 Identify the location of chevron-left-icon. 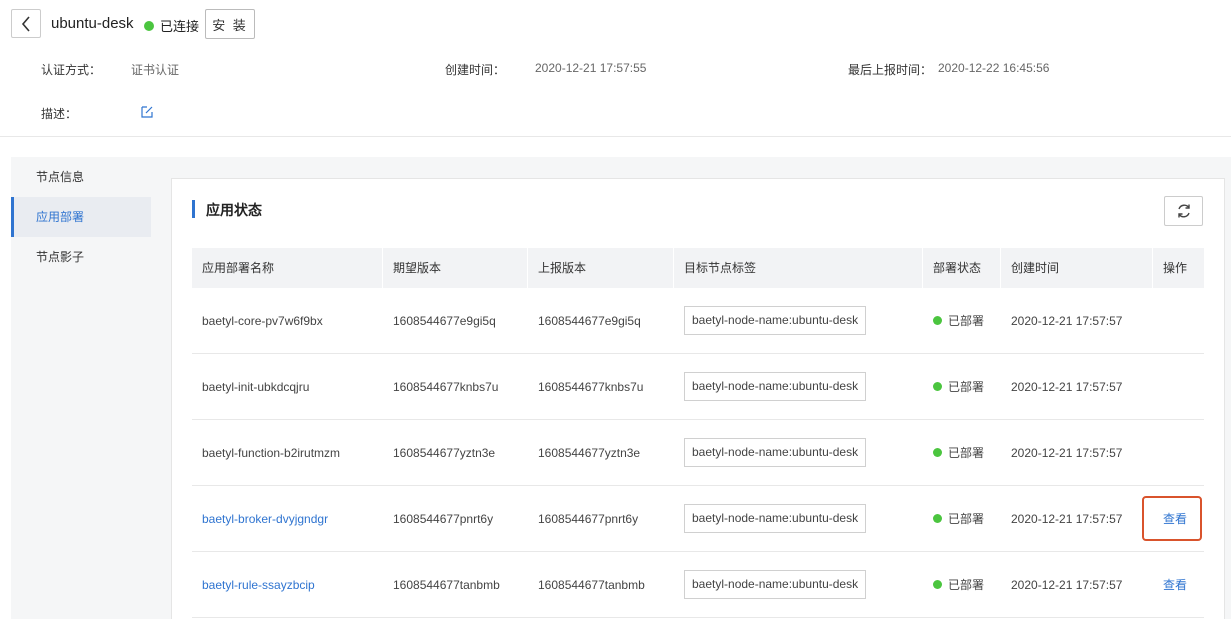
(25, 23).